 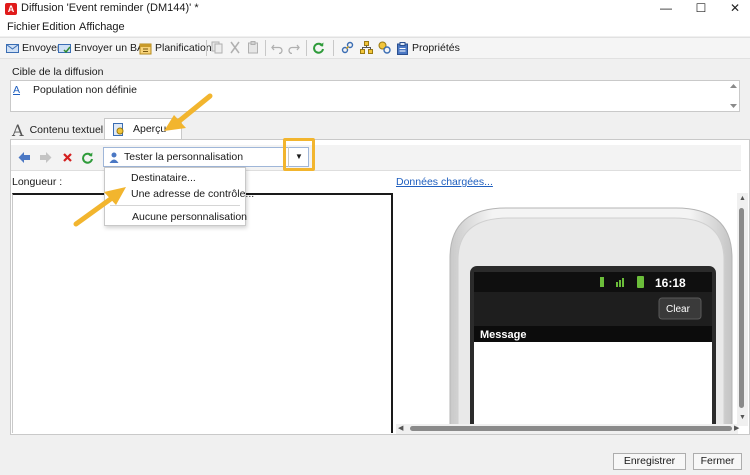 I want to click on close-window-button: ✕, so click(x=735, y=9).